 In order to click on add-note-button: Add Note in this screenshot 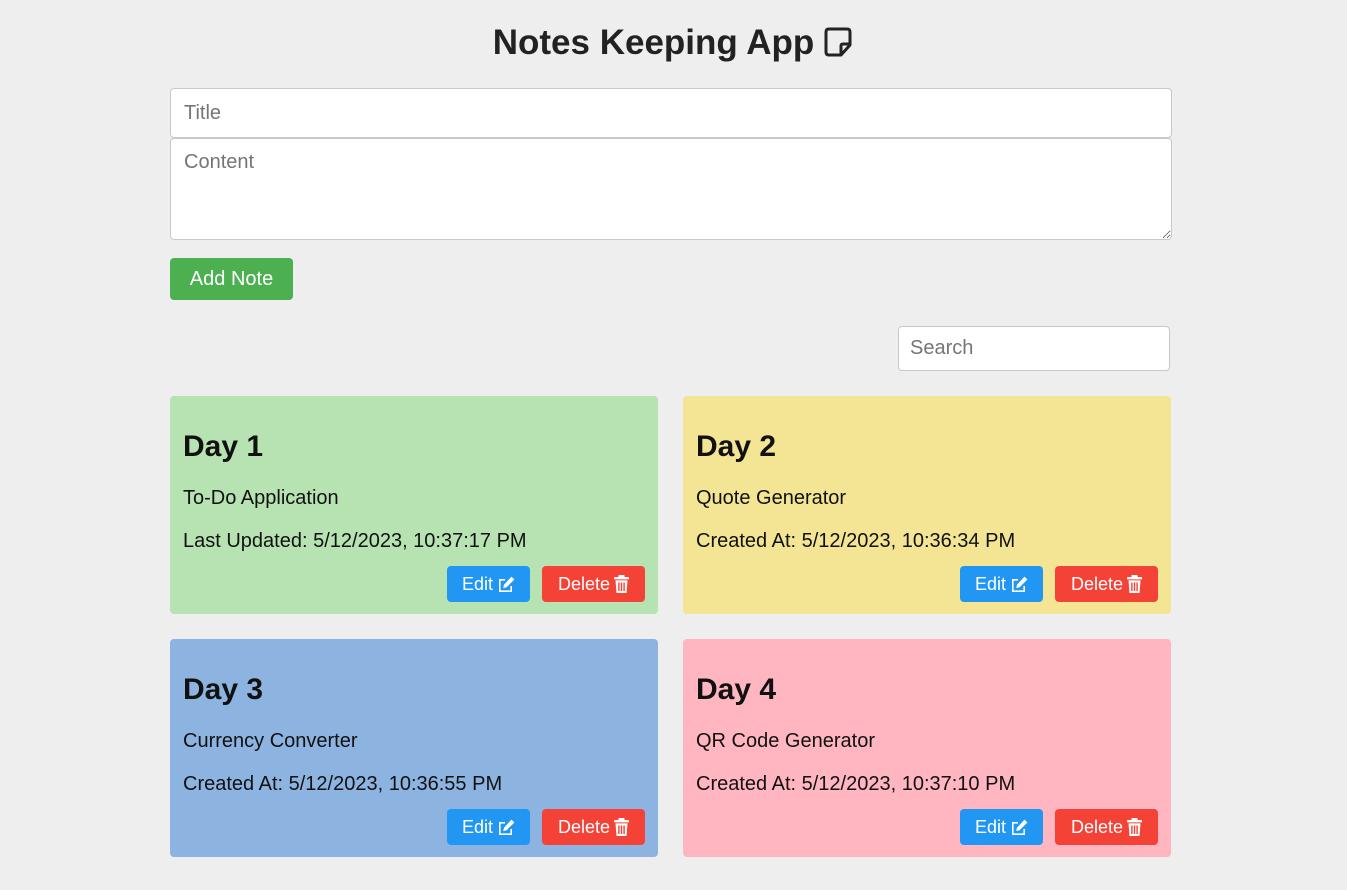, I will do `click(231, 279)`.